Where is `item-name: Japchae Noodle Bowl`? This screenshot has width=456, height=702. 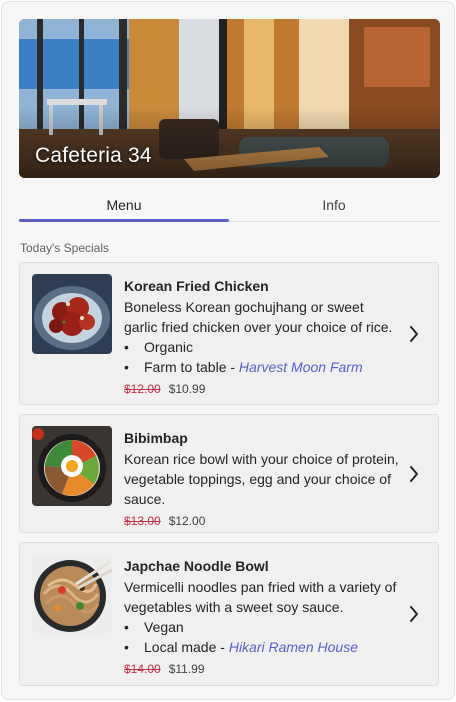
item-name: Japchae Noodle Bowl is located at coordinates (196, 566).